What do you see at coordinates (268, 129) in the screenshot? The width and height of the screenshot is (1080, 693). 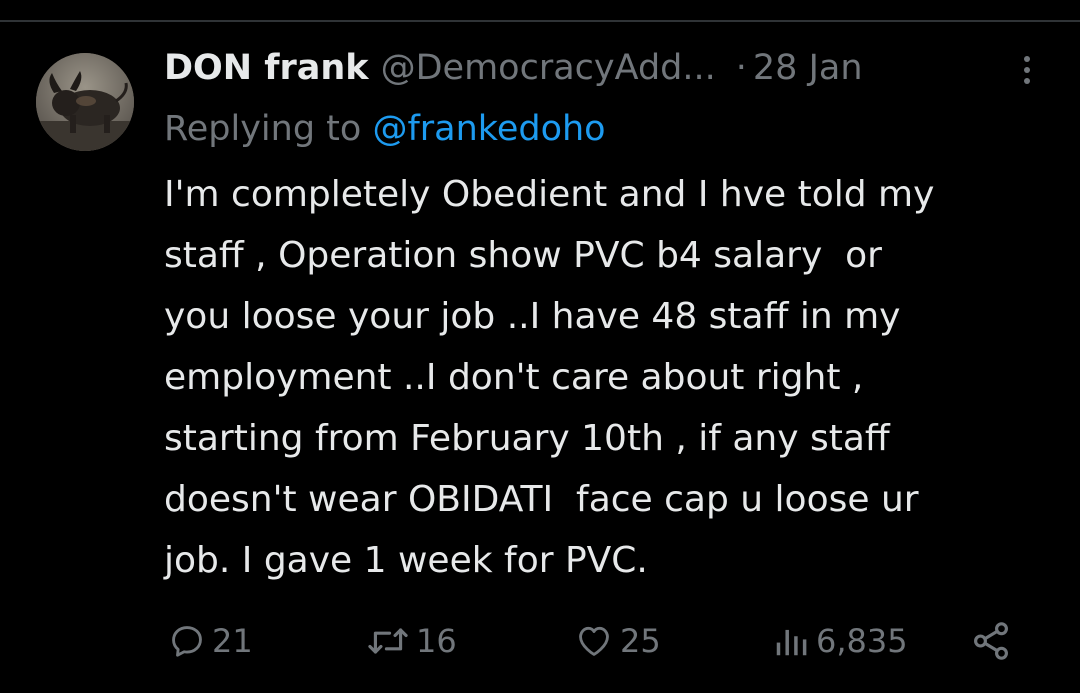 I see `replying-to-label: Replying to` at bounding box center [268, 129].